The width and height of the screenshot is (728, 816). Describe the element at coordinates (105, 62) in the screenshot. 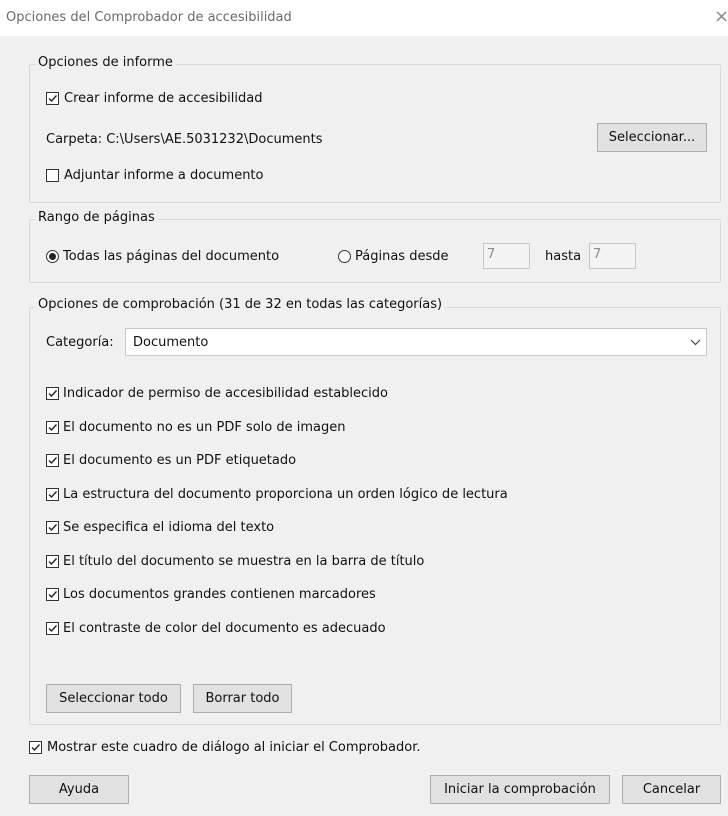

I see `report-options-legend: Opciones de informe` at that location.